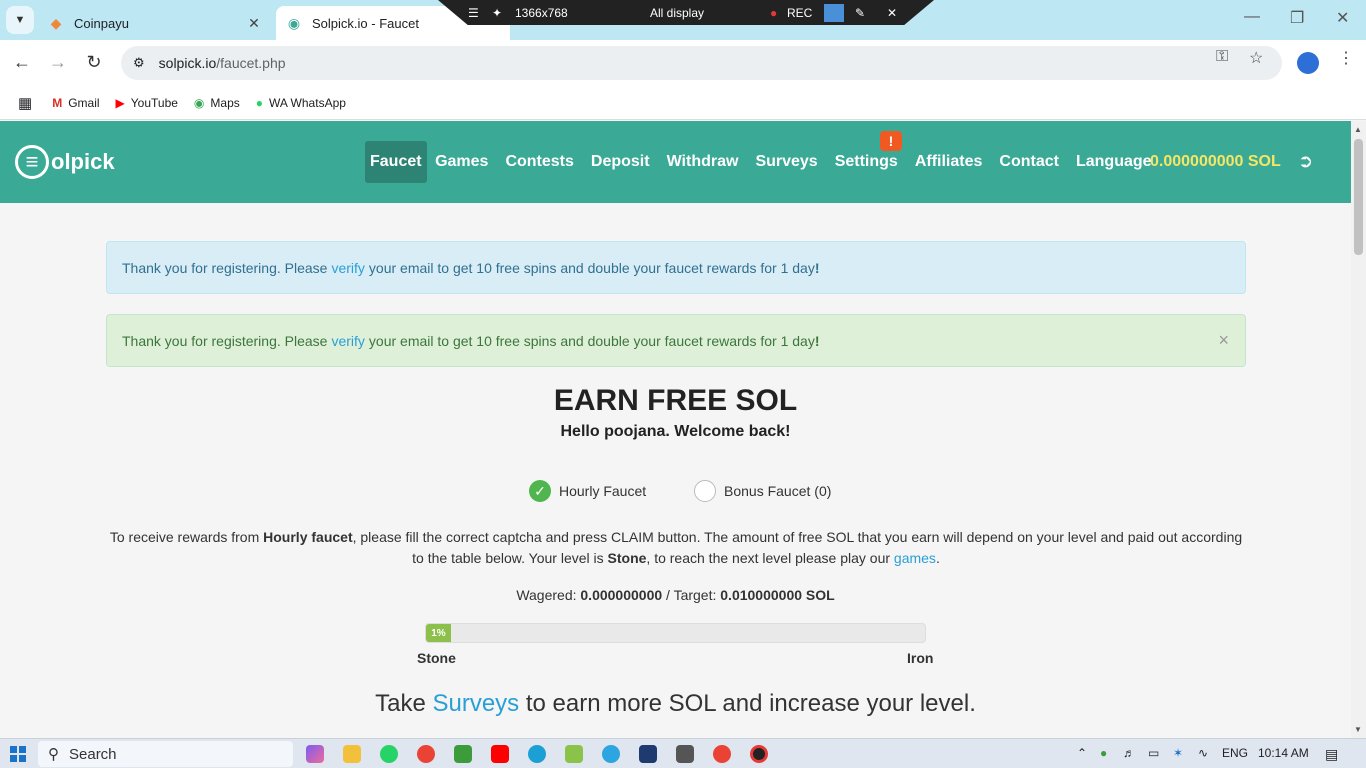 The image size is (1366, 768). I want to click on reload-icon: ↻, so click(94, 62).